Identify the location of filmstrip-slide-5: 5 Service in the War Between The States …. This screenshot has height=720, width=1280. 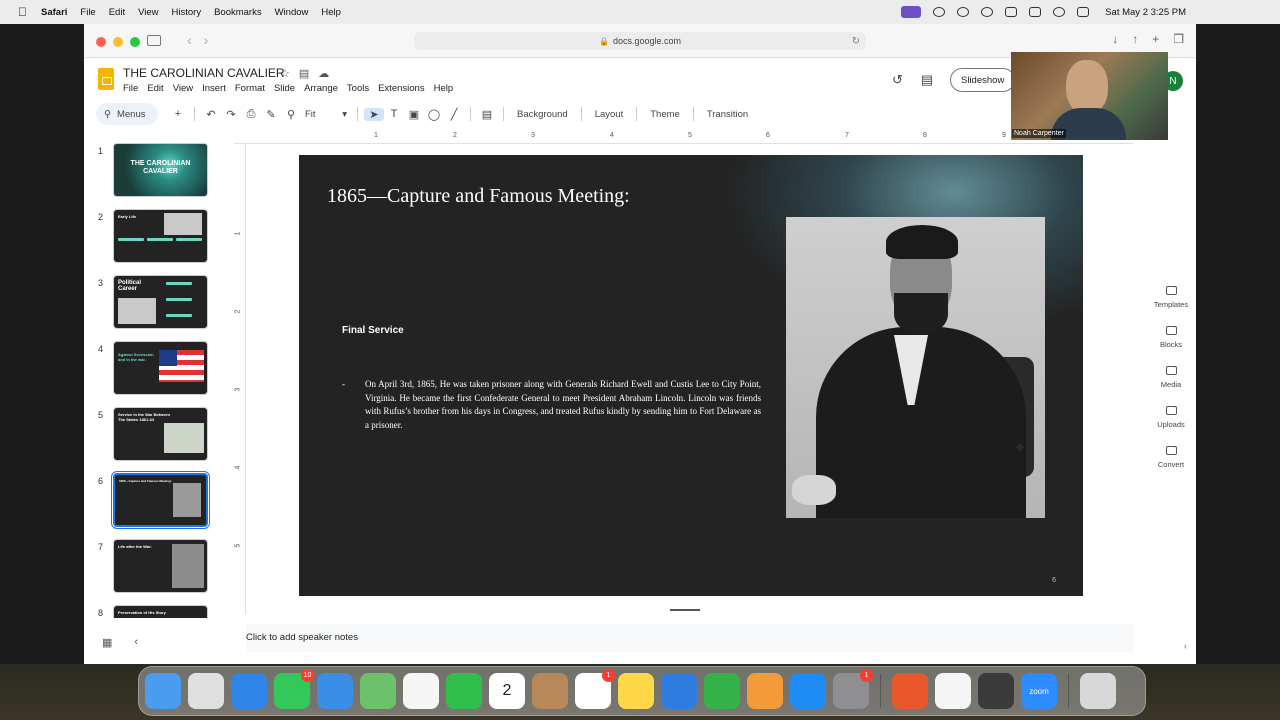
(151, 430).